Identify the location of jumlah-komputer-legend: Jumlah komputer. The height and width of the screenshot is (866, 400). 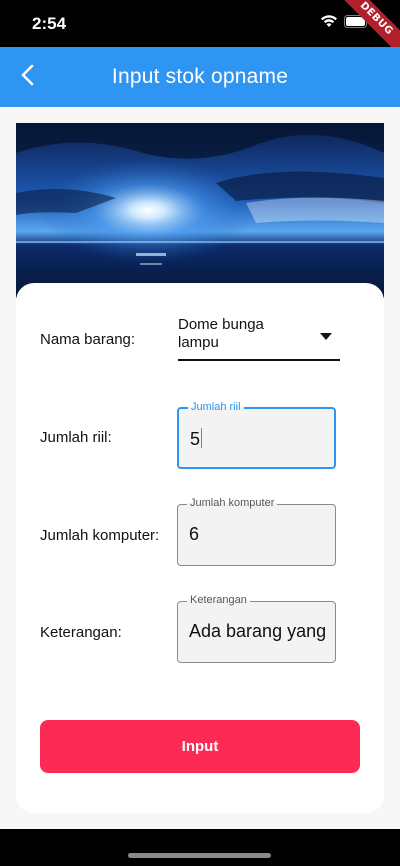
(232, 503).